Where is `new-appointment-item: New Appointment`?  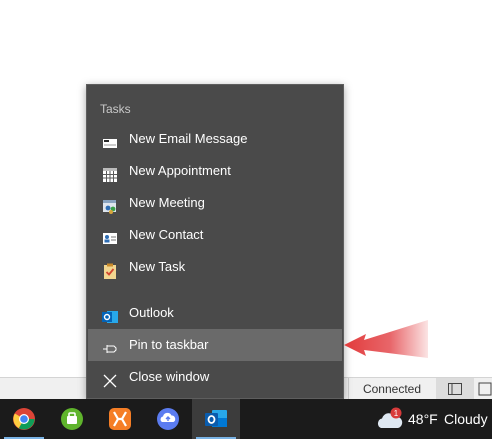
new-appointment-item: New Appointment is located at coordinates (215, 171).